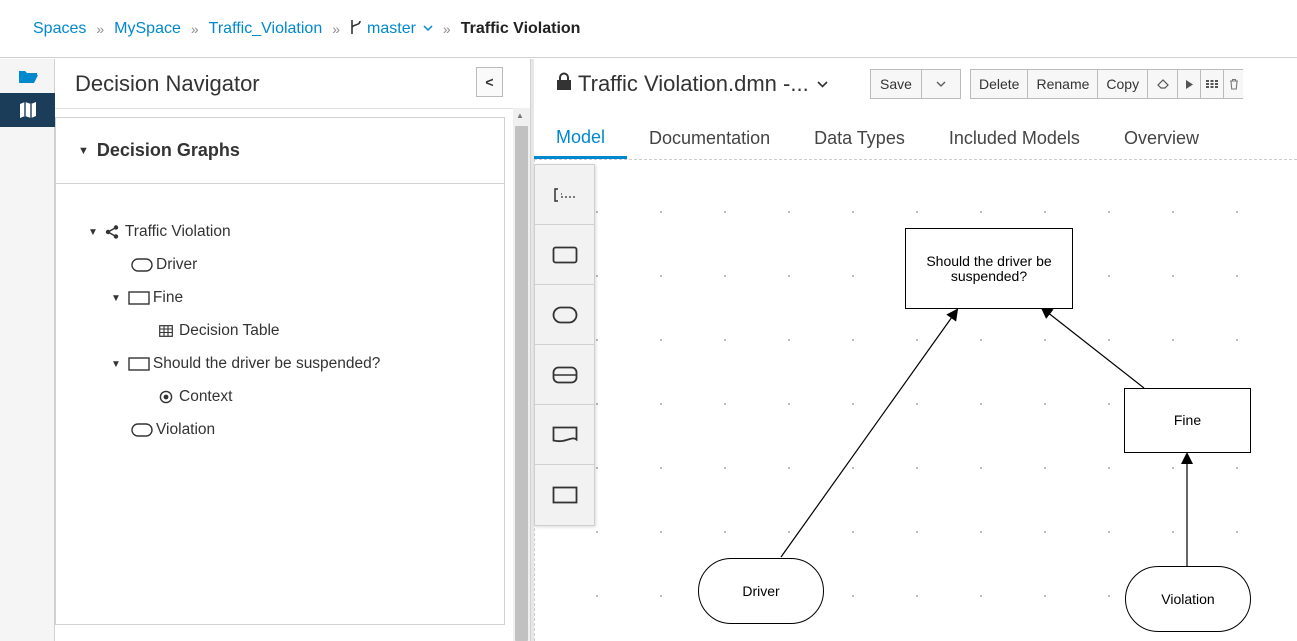 The image size is (1297, 641). I want to click on play-icon, so click(1189, 84).